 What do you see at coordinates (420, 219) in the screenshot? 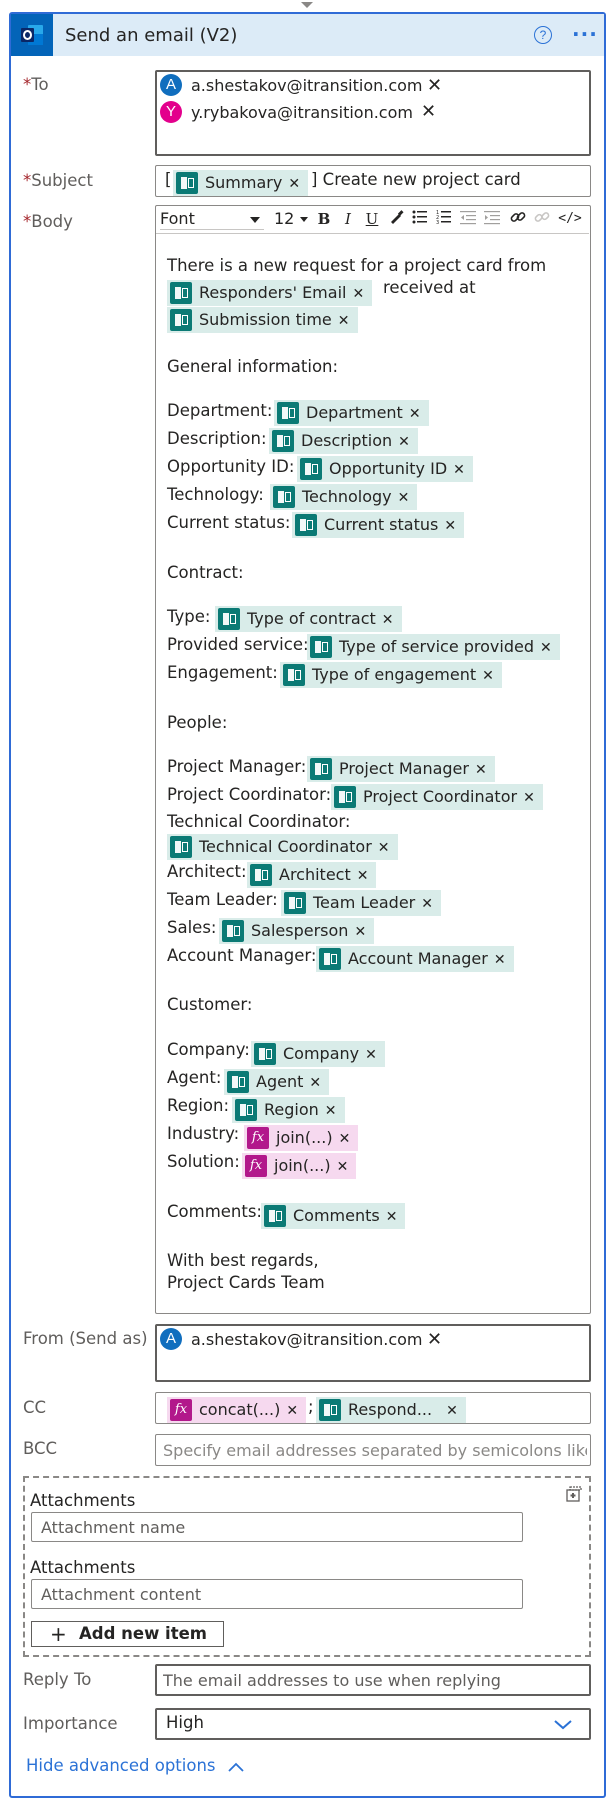
I see `bulleted-list-icon` at bounding box center [420, 219].